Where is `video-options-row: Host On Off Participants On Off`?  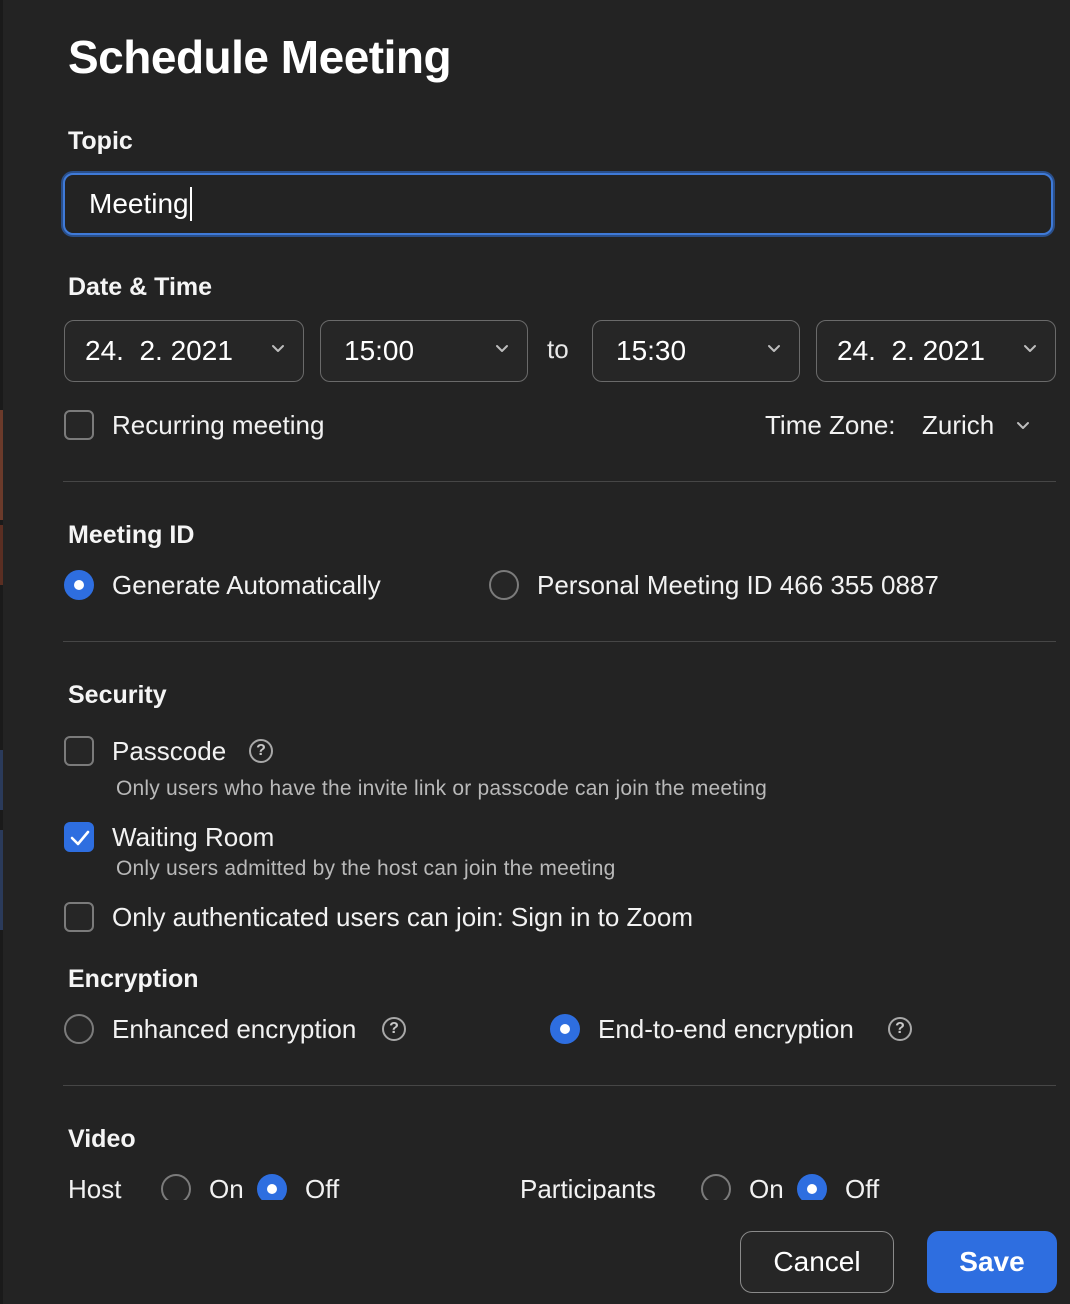 video-options-row: Host On Off Participants On Off is located at coordinates (535, 1180).